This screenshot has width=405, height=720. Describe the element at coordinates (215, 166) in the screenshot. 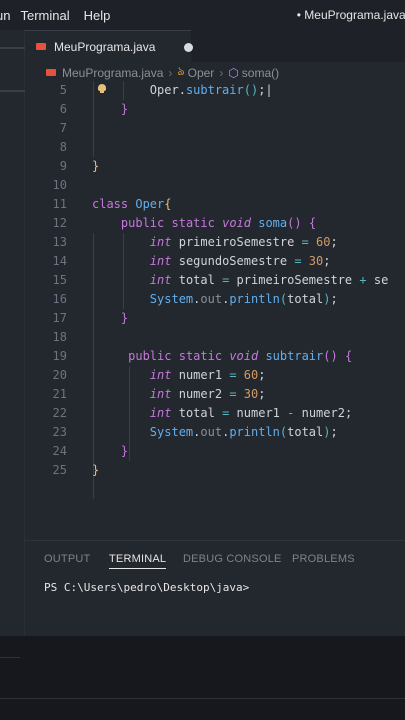

I see `code-line: 9 }` at that location.